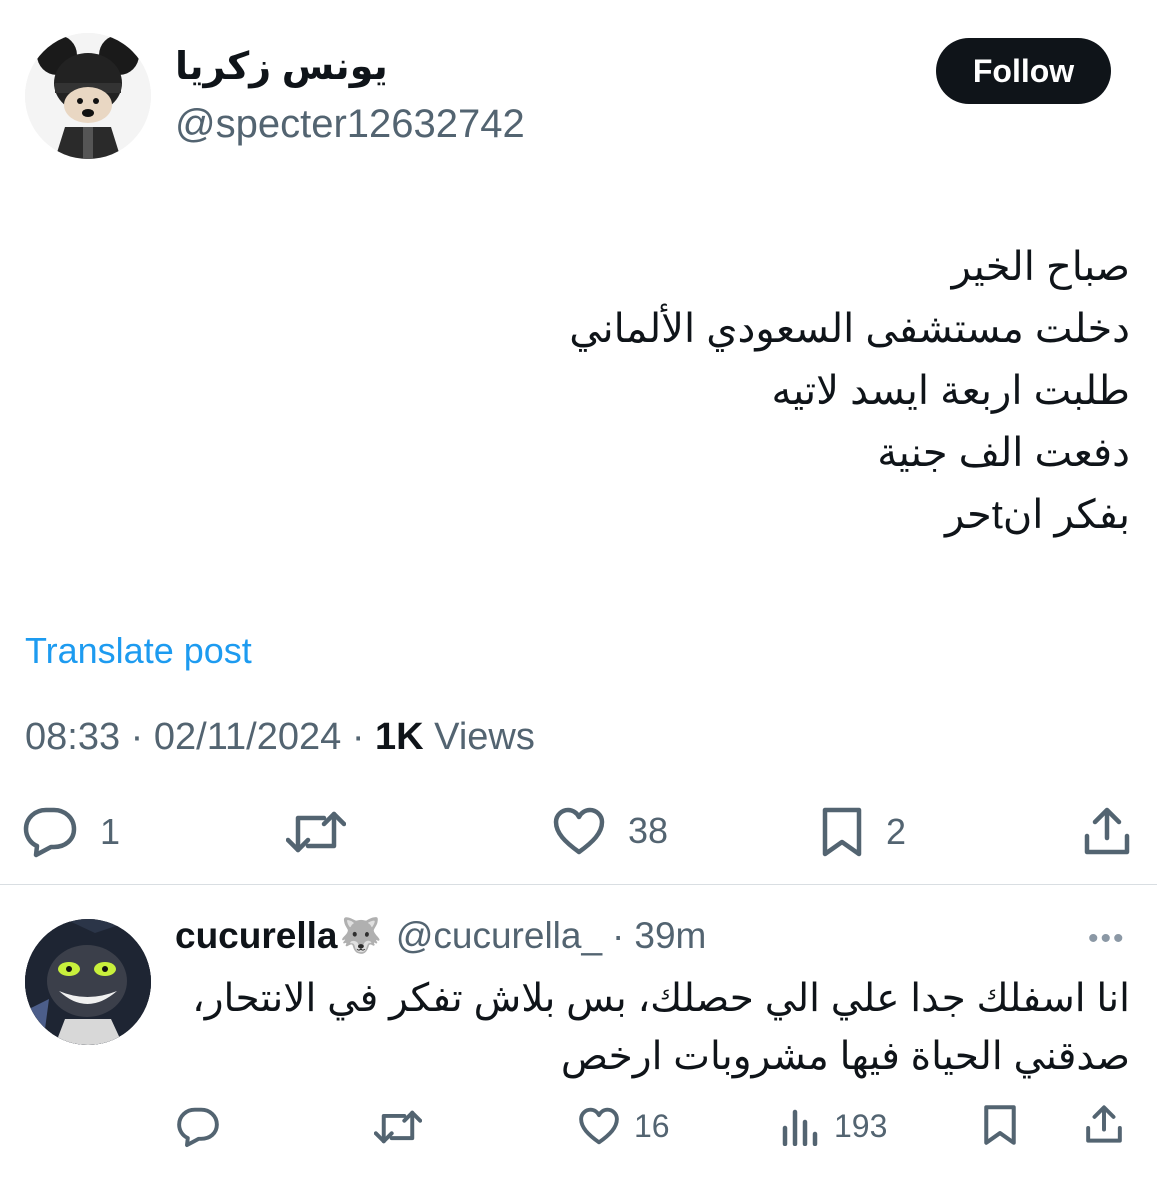  I want to click on author-handle: @specter12632742, so click(350, 124).